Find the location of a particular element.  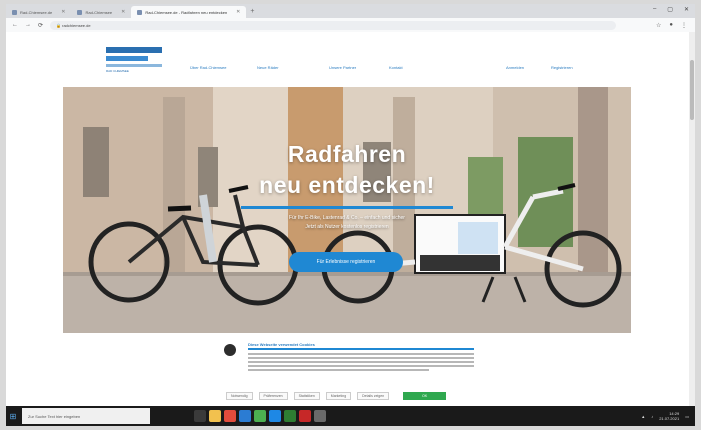

tab-label: Rad-Chiemsee is located at coordinates (99, 12).